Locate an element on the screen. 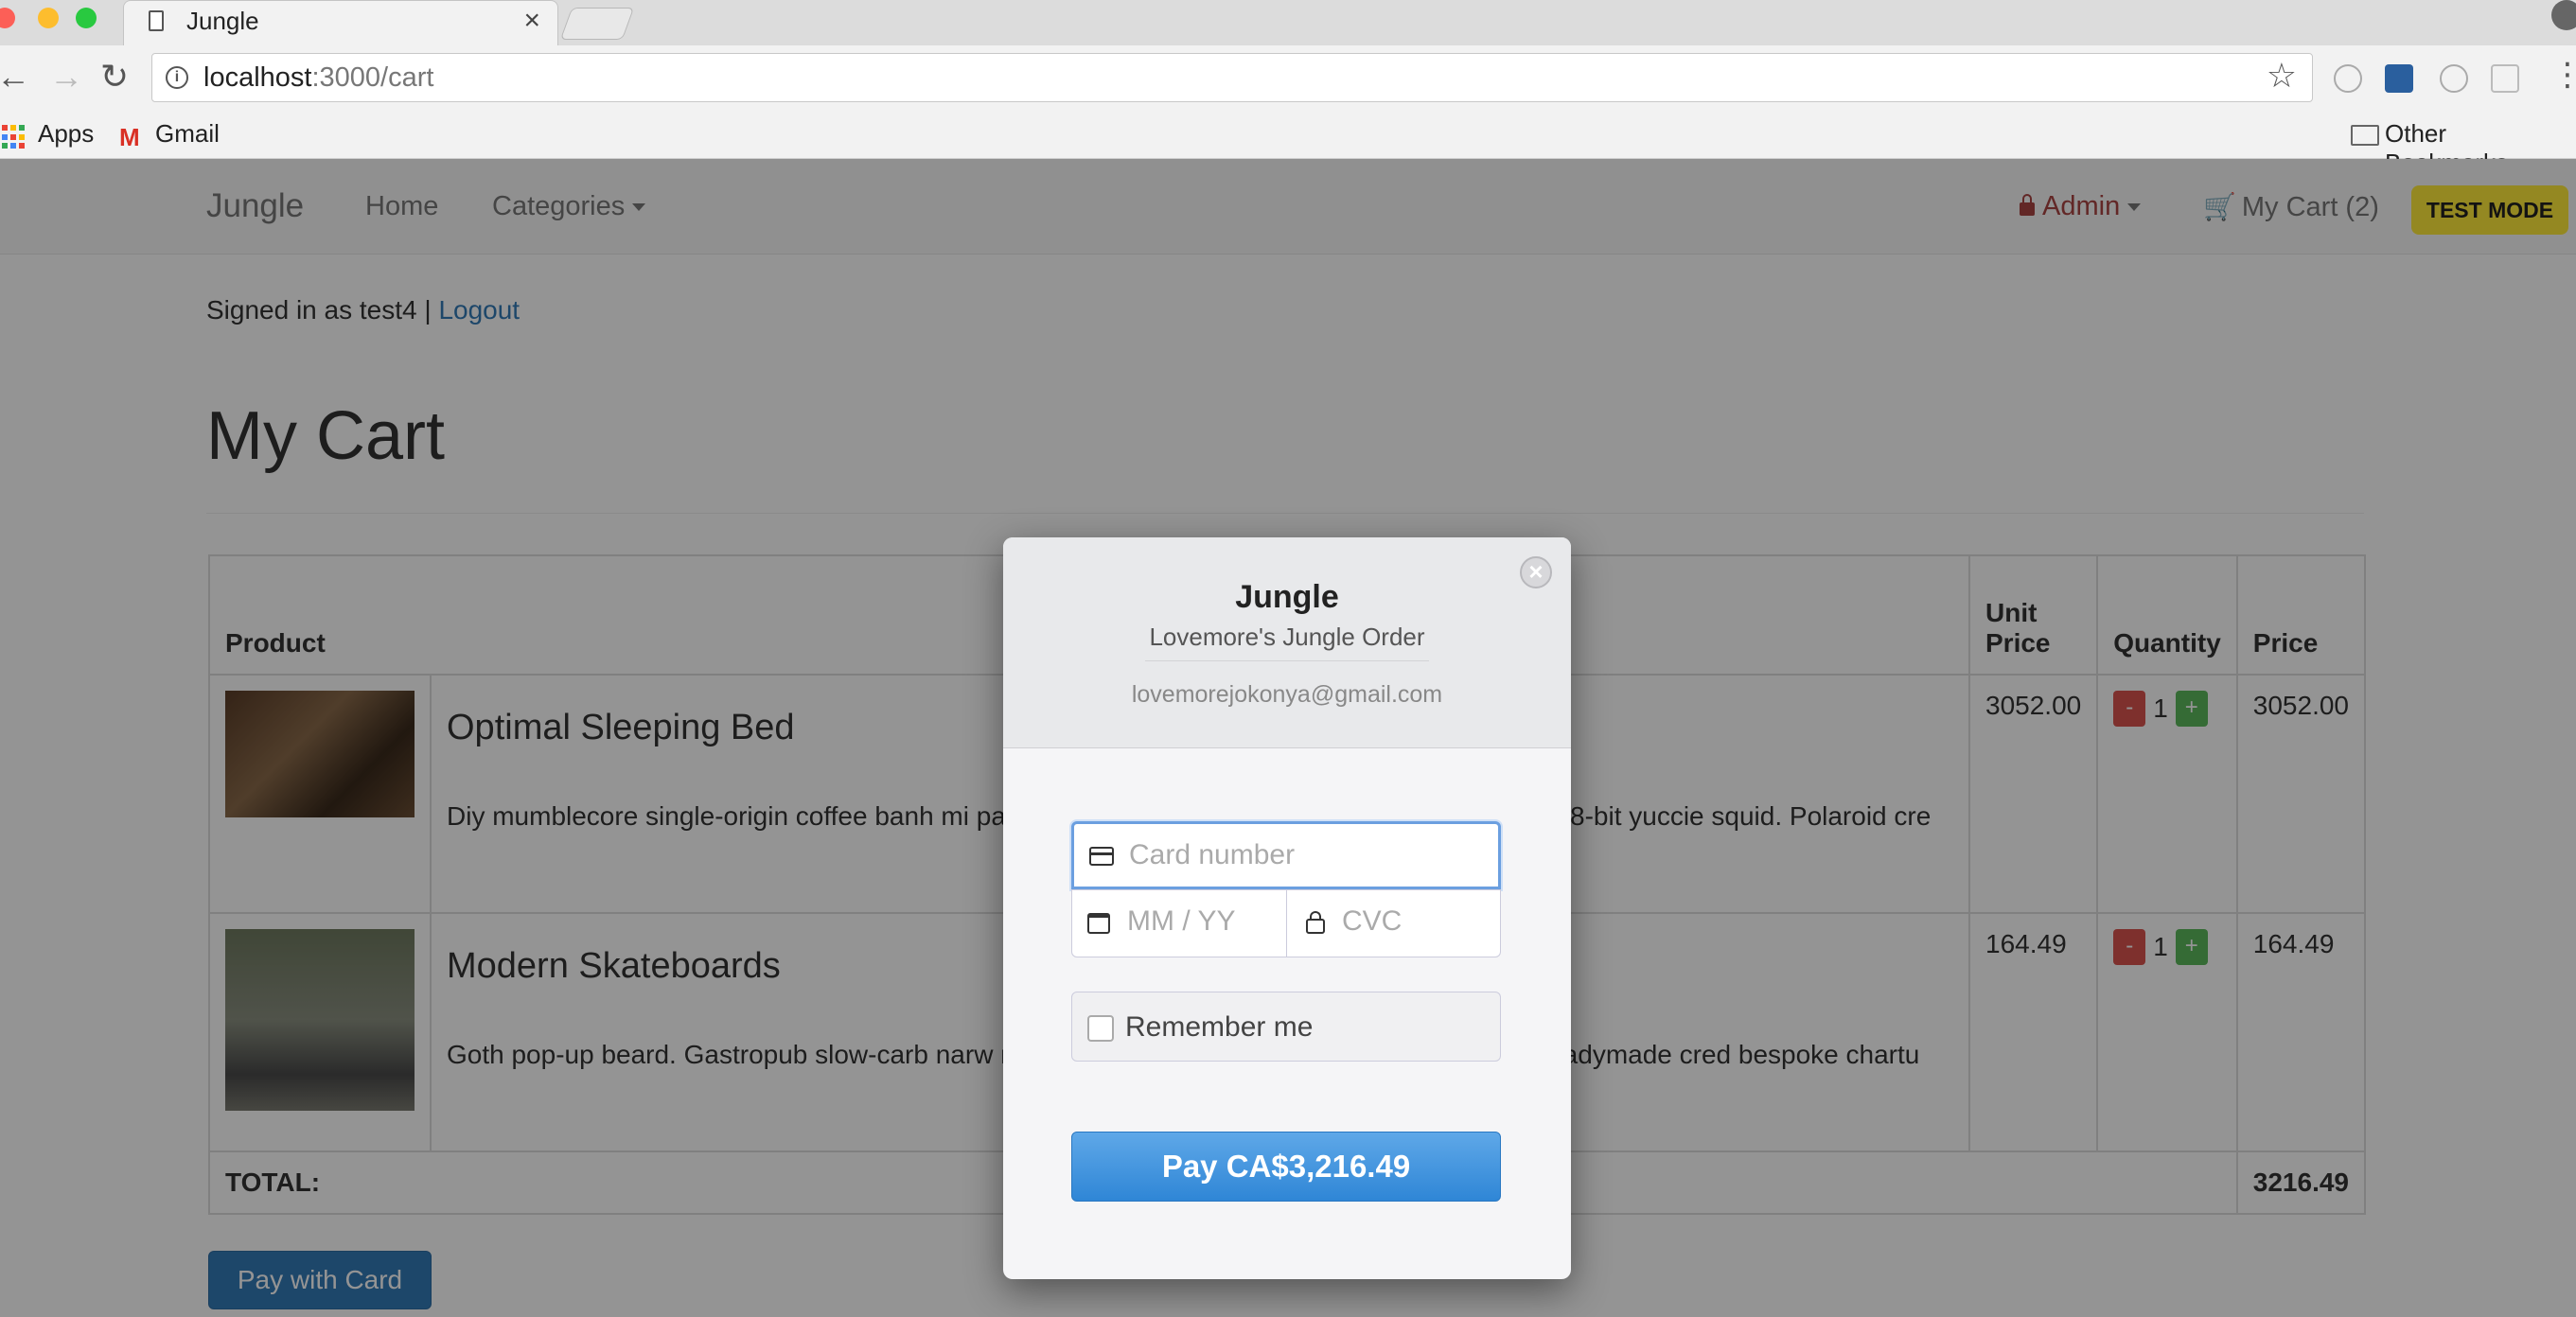 The width and height of the screenshot is (2576, 1317). window-zoom-button is located at coordinates (86, 18).